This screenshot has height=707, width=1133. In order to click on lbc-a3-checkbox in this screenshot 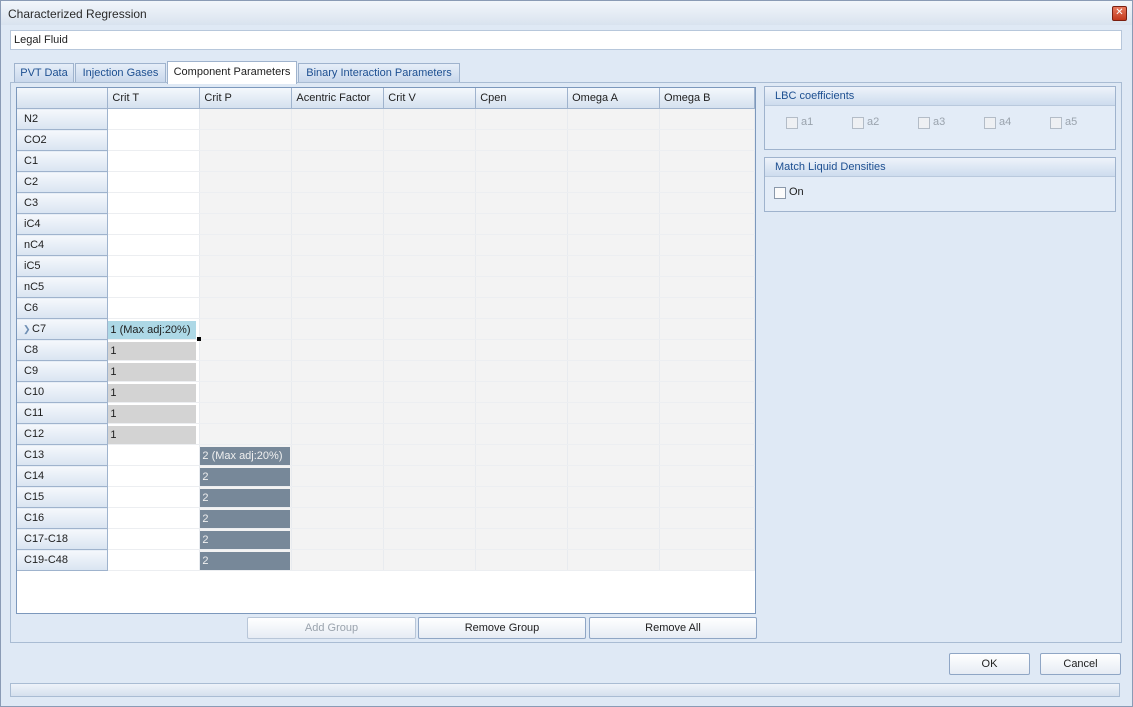, I will do `click(924, 123)`.